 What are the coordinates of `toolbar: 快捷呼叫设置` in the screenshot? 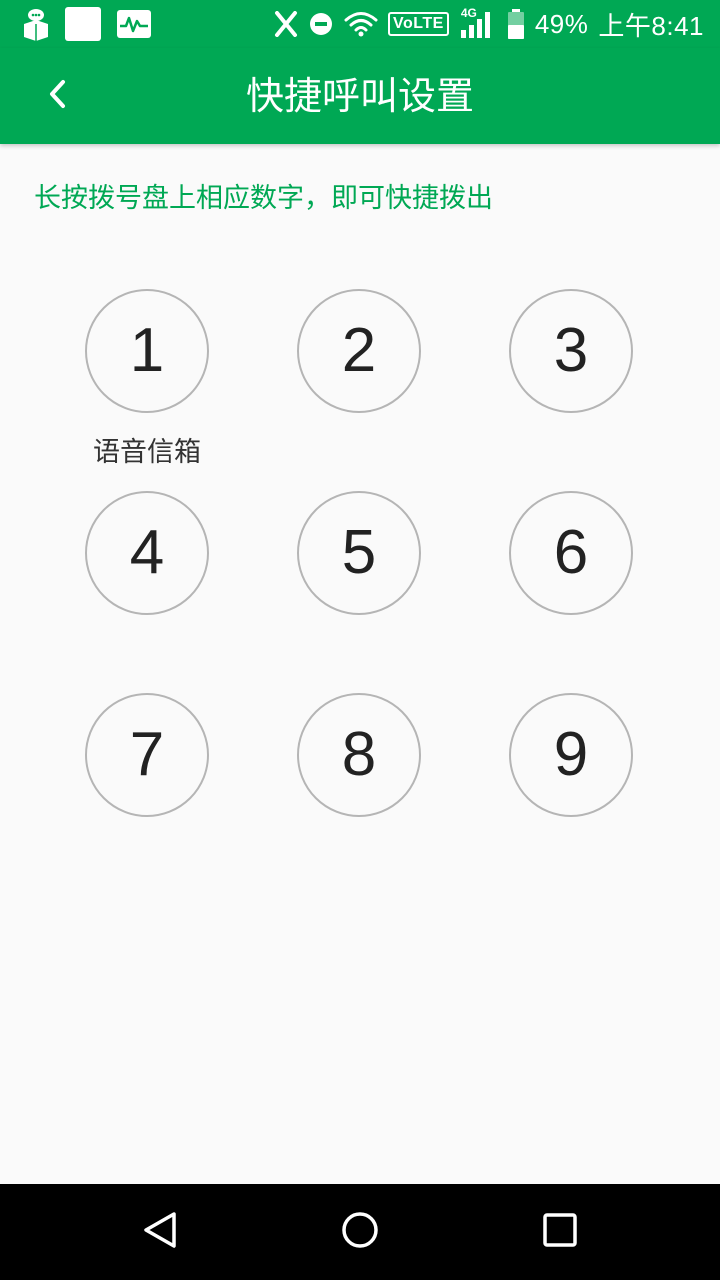 It's located at (360, 96).